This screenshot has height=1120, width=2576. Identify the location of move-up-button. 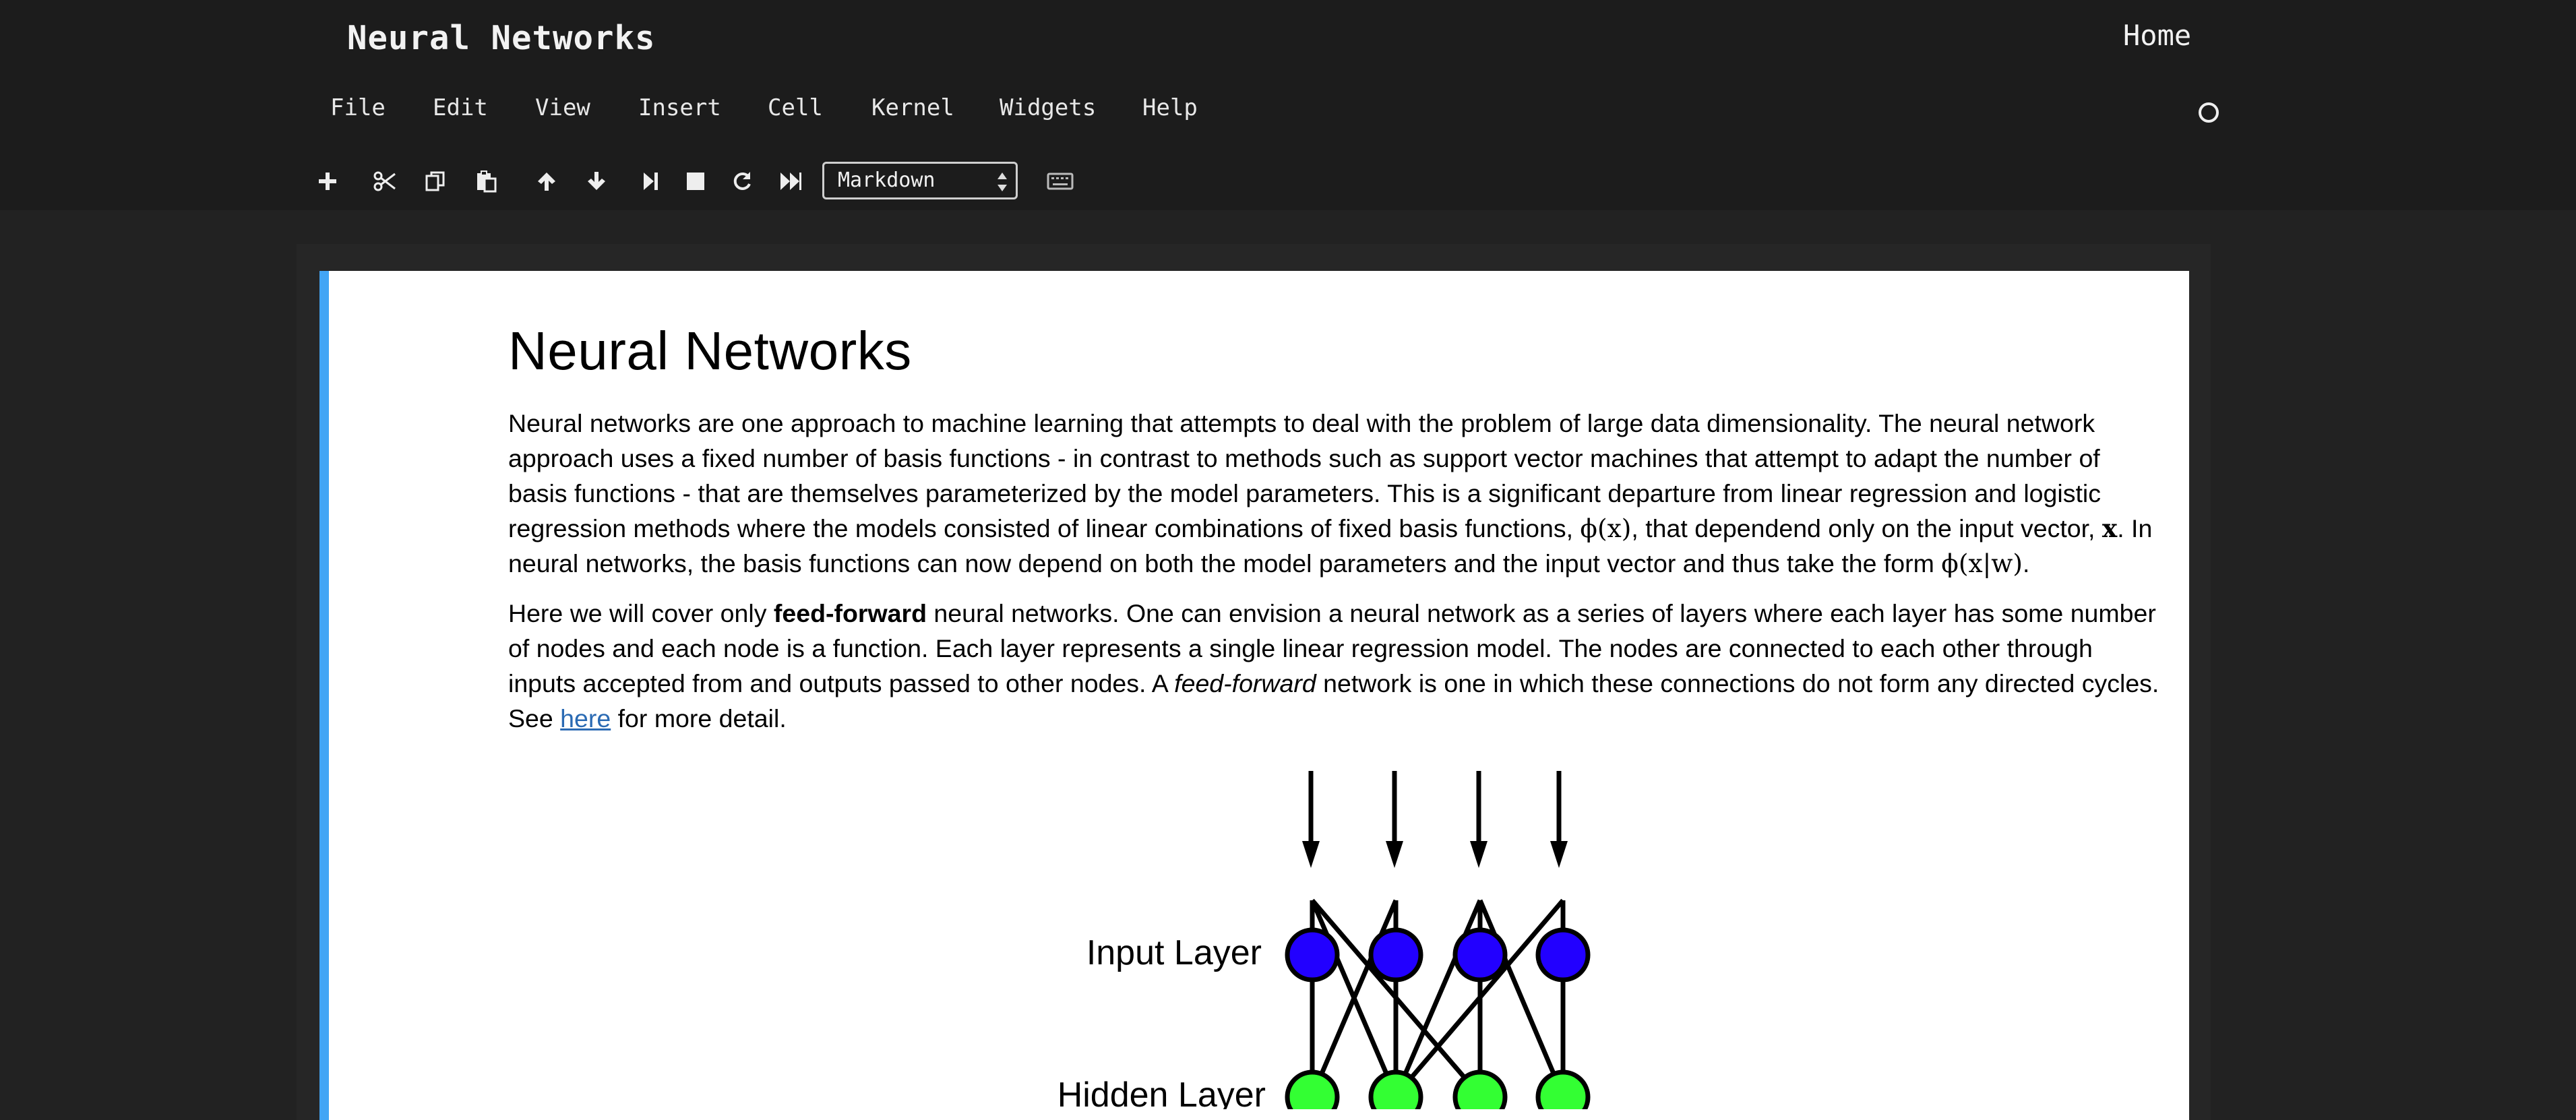
(546, 181).